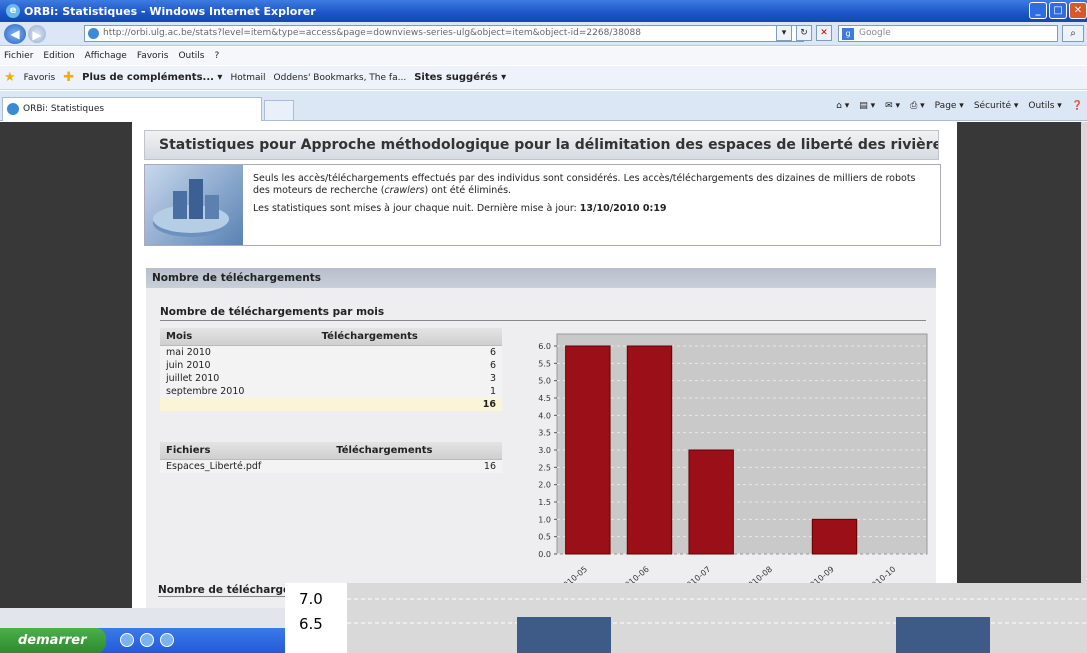  Describe the element at coordinates (1038, 10) in the screenshot. I see `minimize-button: _` at that location.